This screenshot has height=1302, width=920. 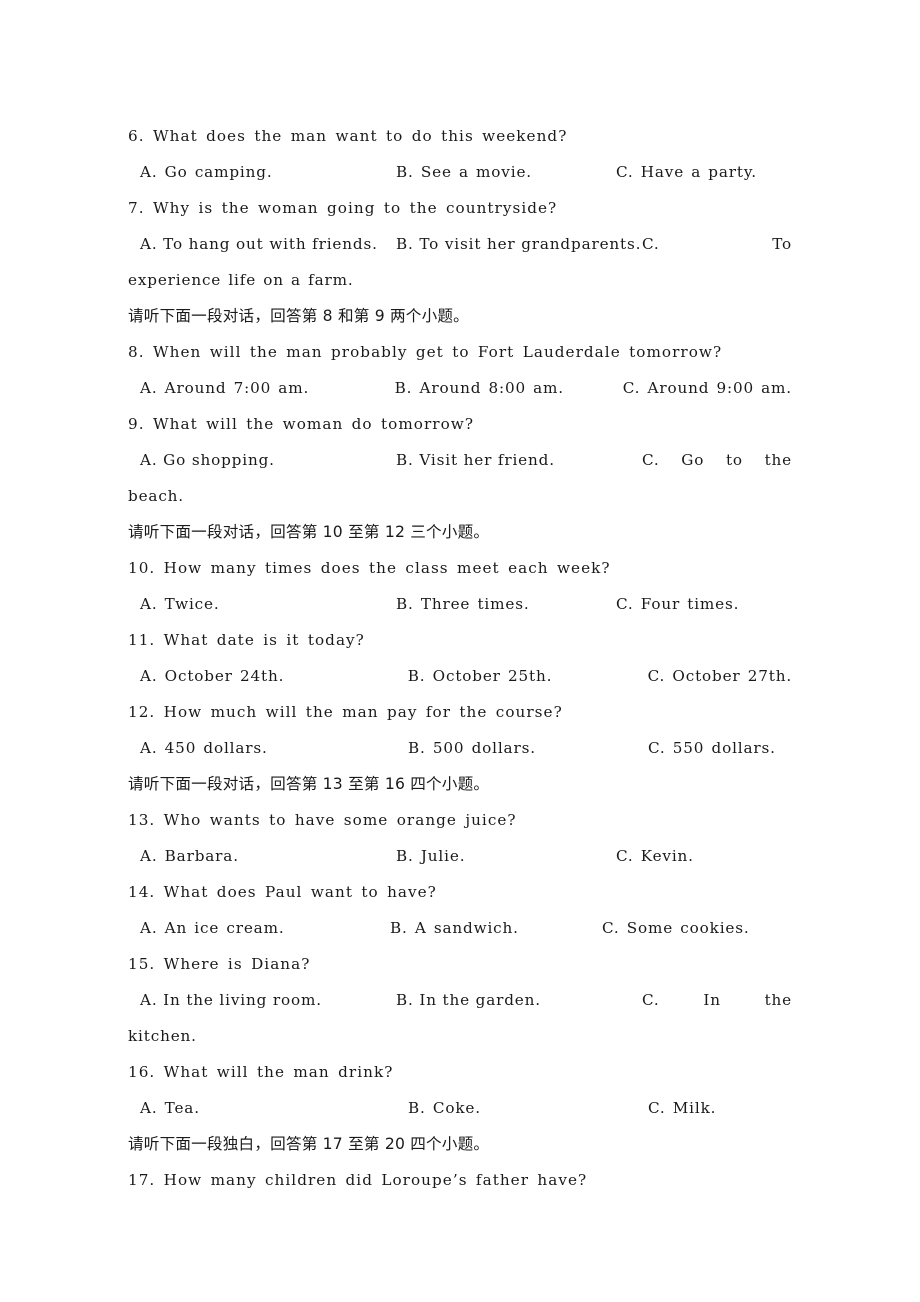 I want to click on option-9-c-continuation: beach., so click(x=156, y=496).